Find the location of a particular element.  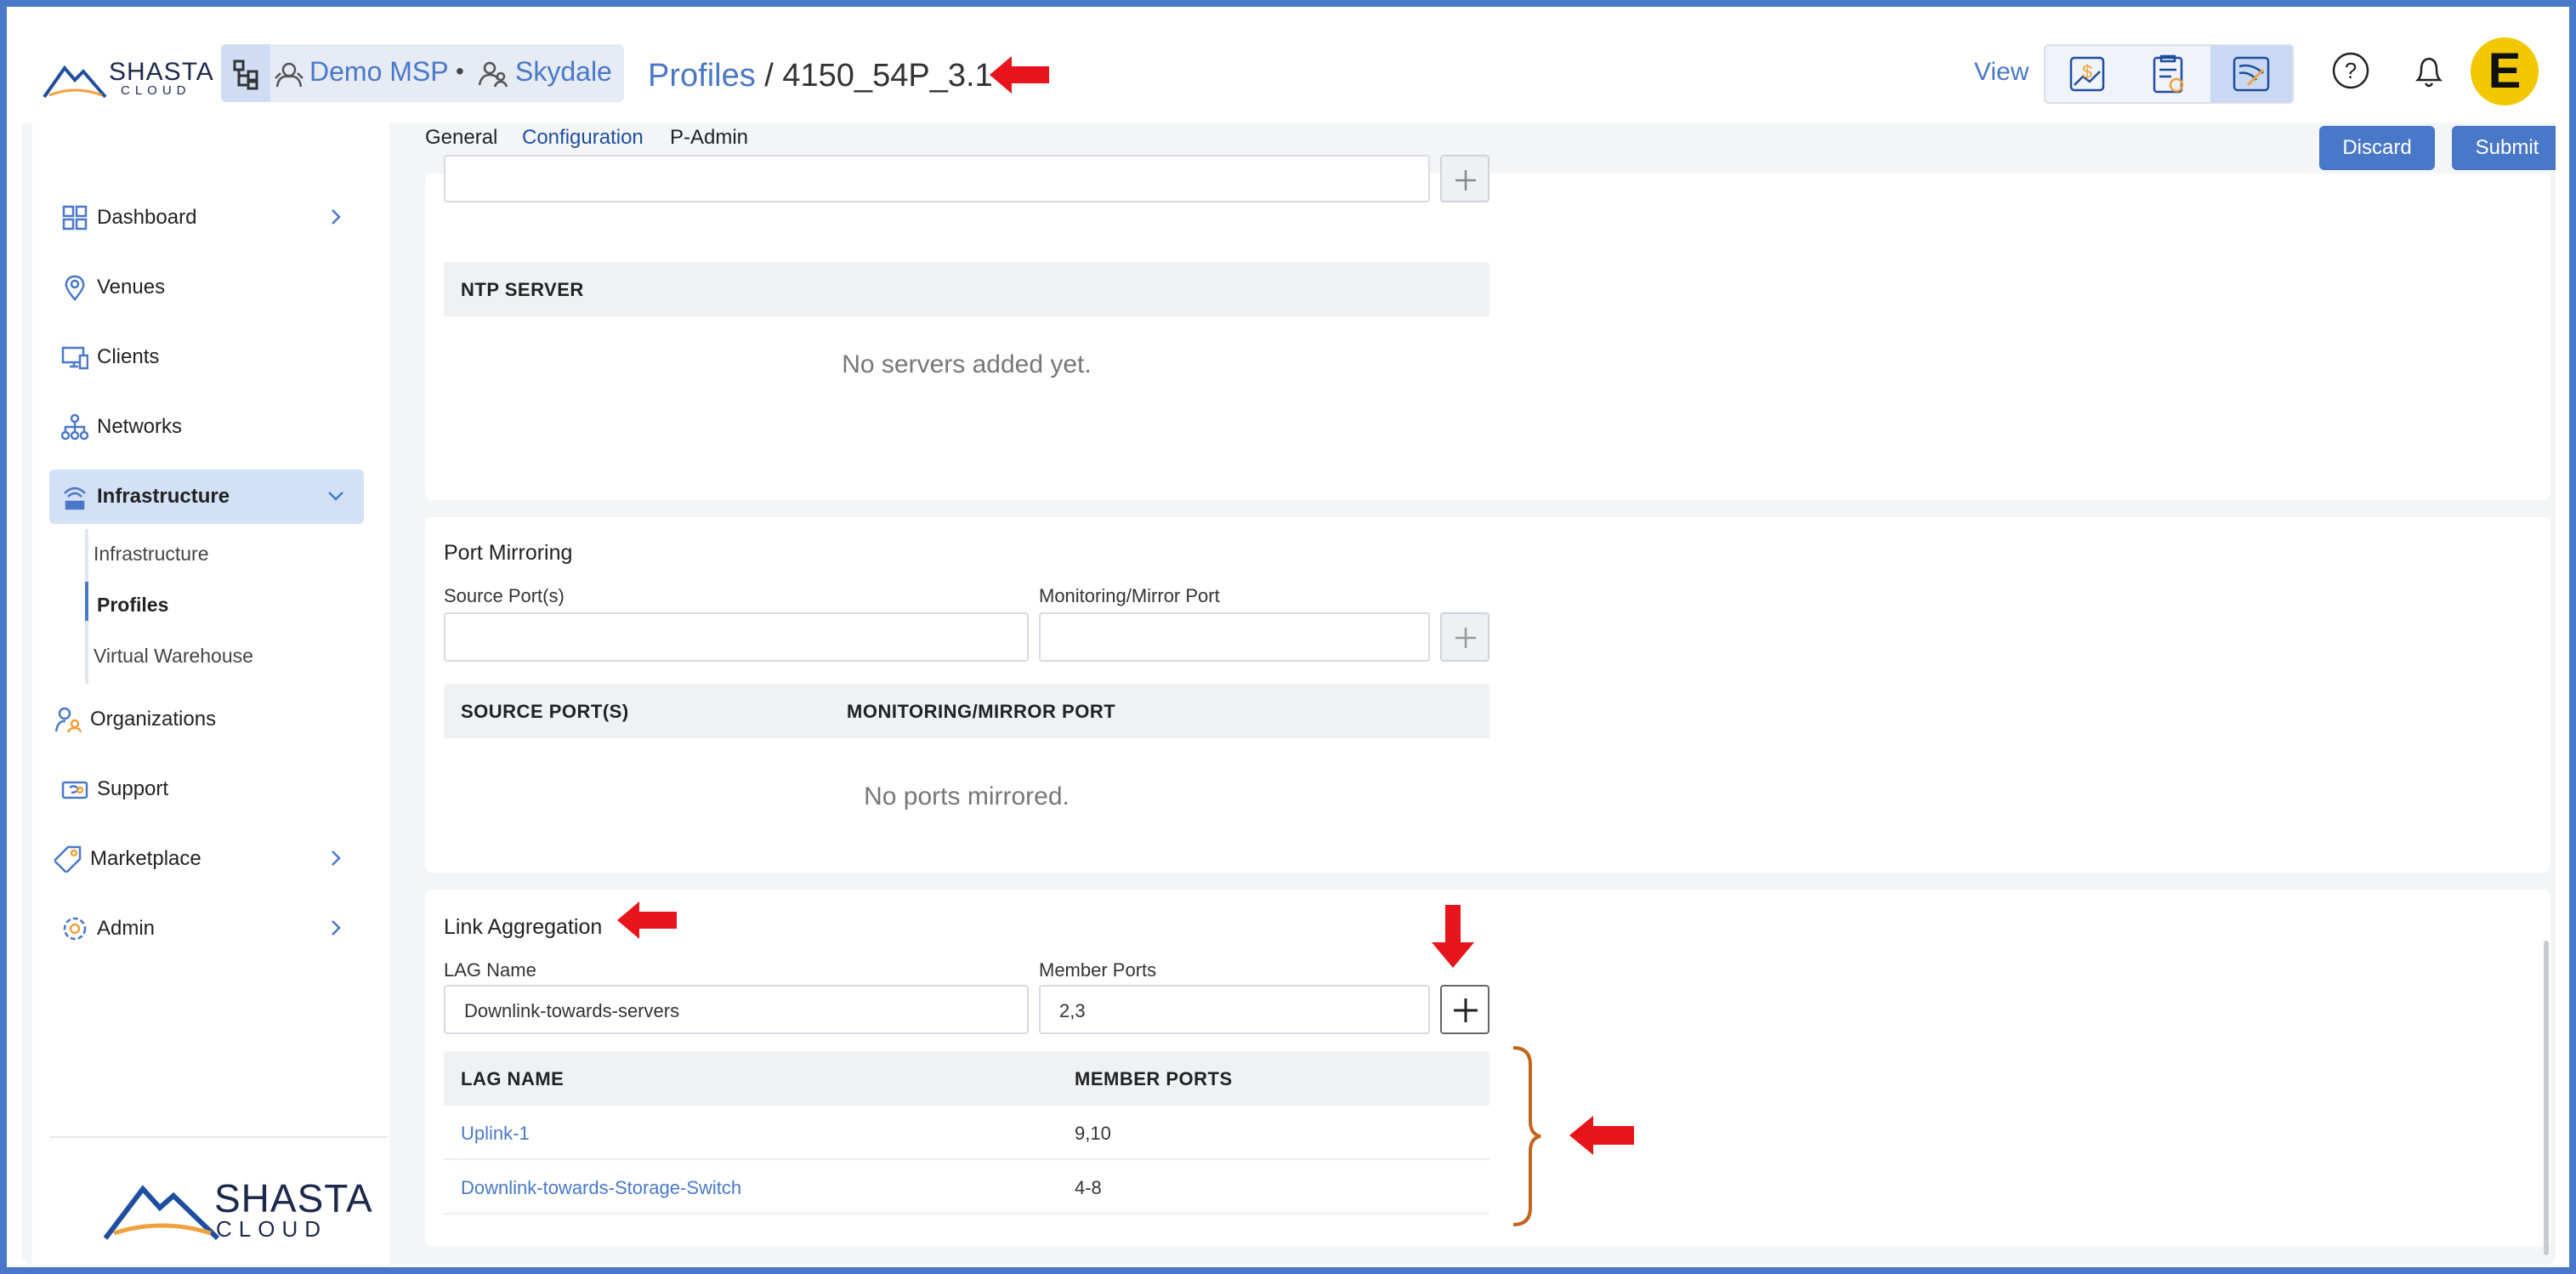

annotation-bracket is located at coordinates (1527, 1136).